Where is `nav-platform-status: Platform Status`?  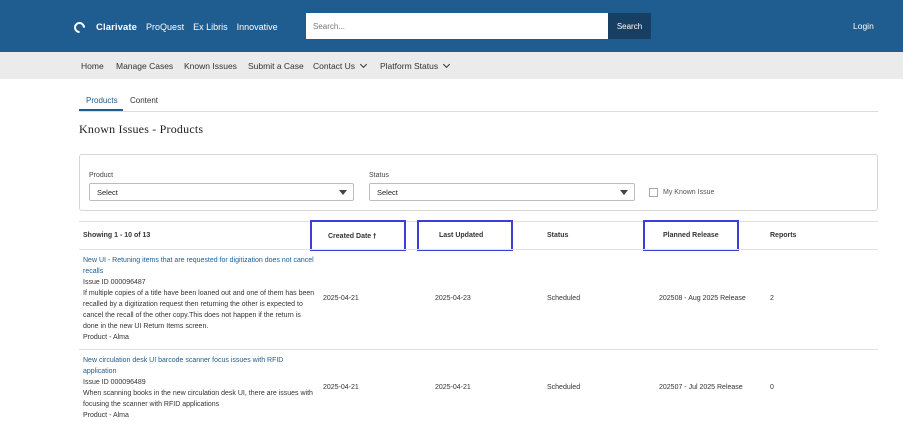 nav-platform-status: Platform Status is located at coordinates (415, 65).